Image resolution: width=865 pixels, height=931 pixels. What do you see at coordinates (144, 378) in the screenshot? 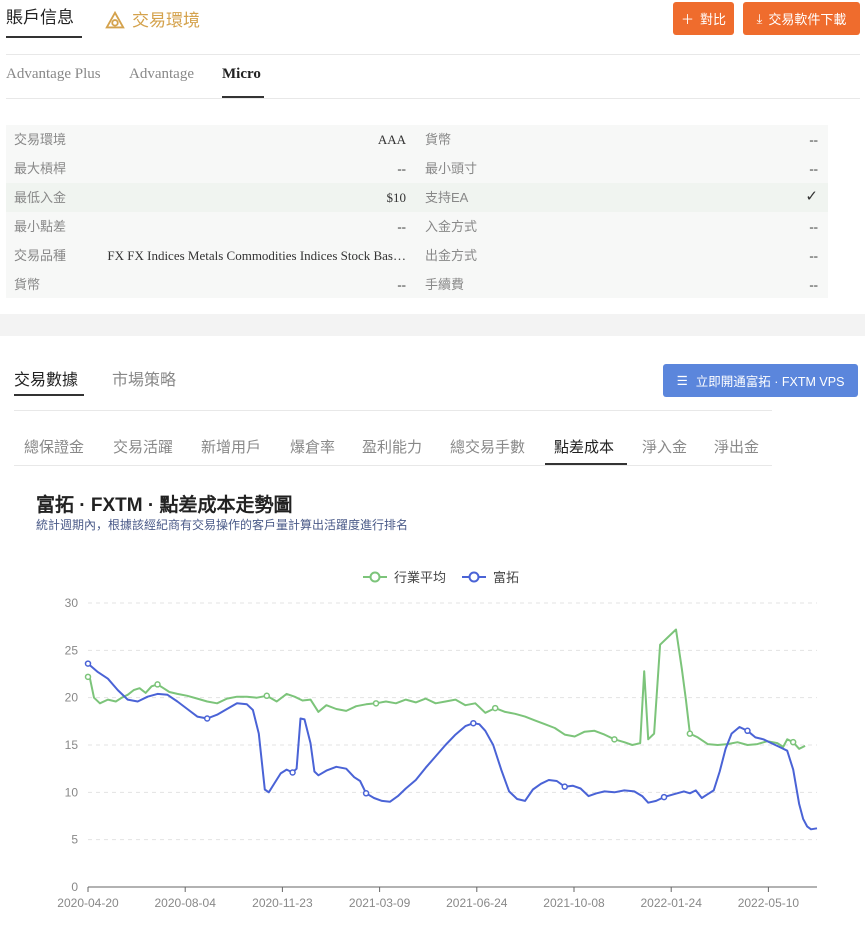
I see `tab-market-strategy: 市場策略` at bounding box center [144, 378].